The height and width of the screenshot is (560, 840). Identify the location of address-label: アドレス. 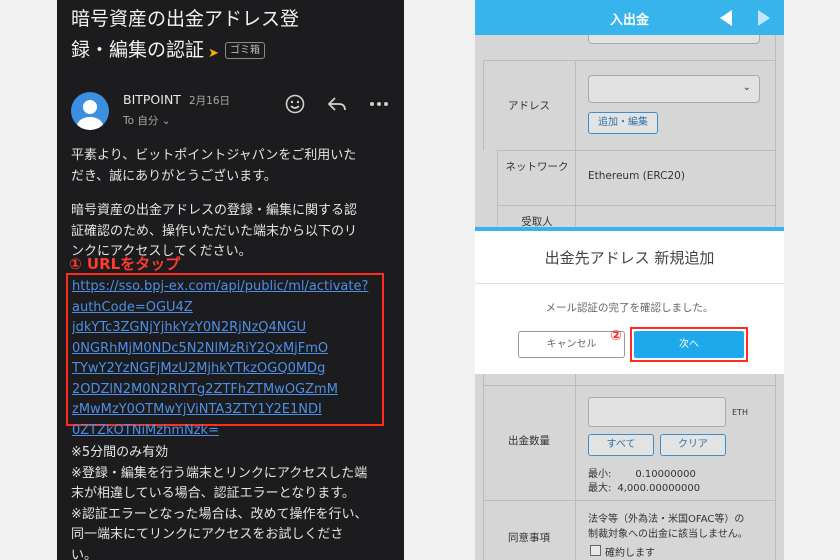
(529, 106).